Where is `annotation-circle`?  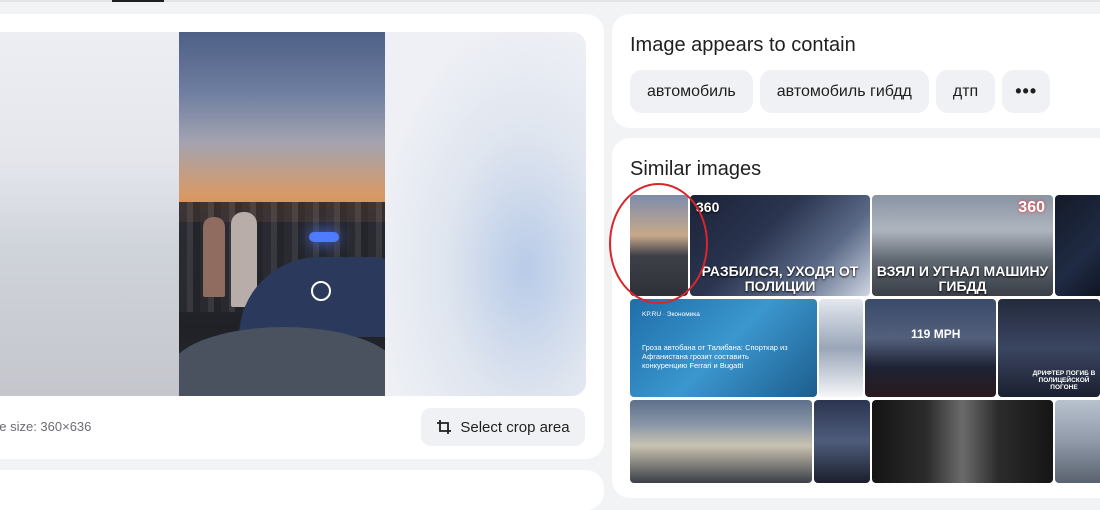 annotation-circle is located at coordinates (658, 243).